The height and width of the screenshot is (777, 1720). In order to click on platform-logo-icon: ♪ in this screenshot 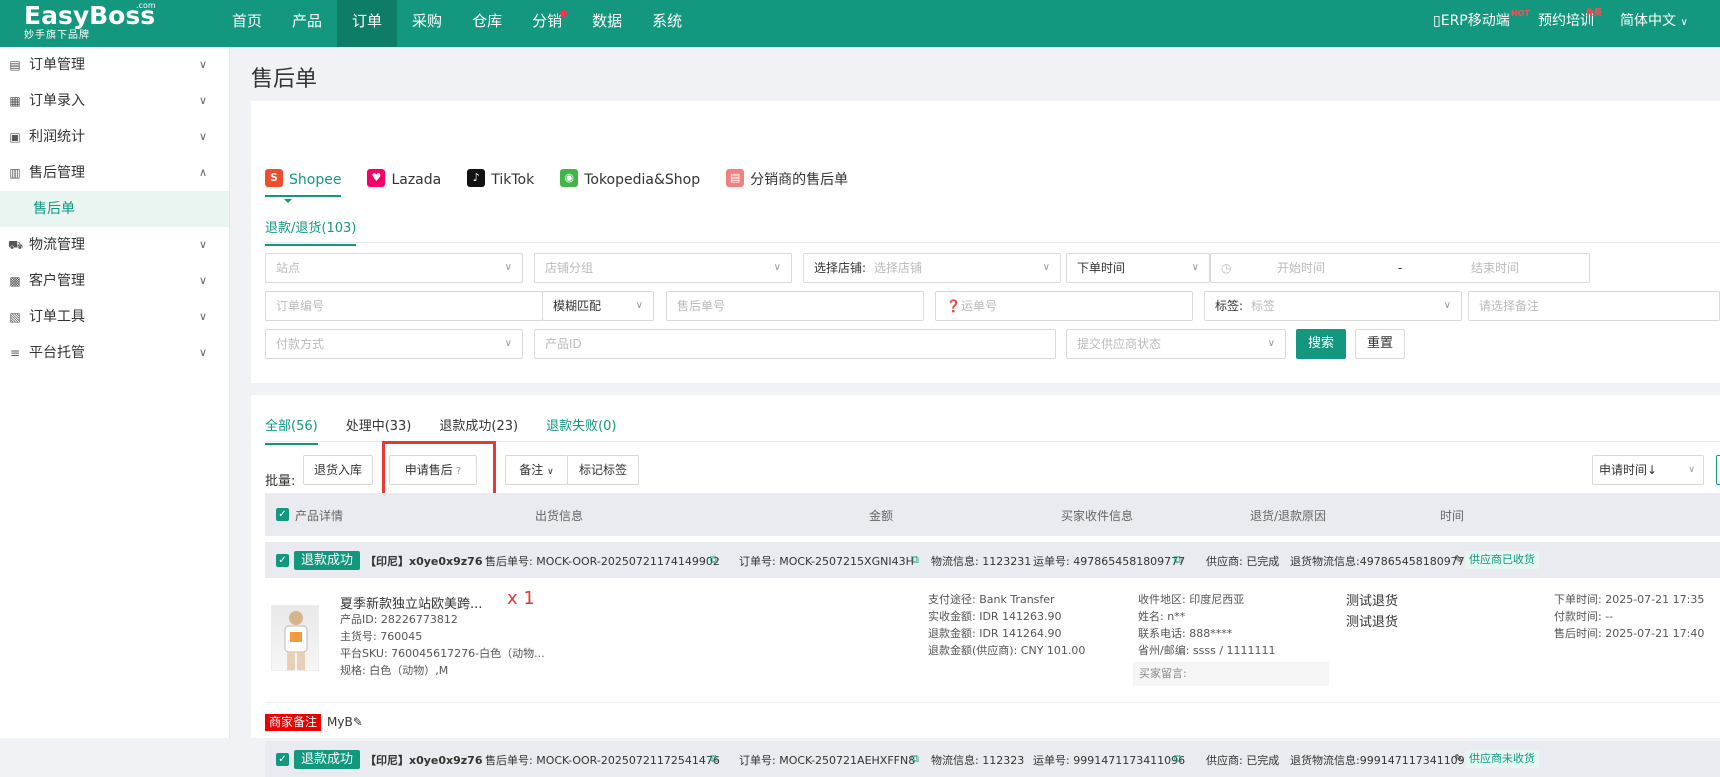, I will do `click(476, 178)`.